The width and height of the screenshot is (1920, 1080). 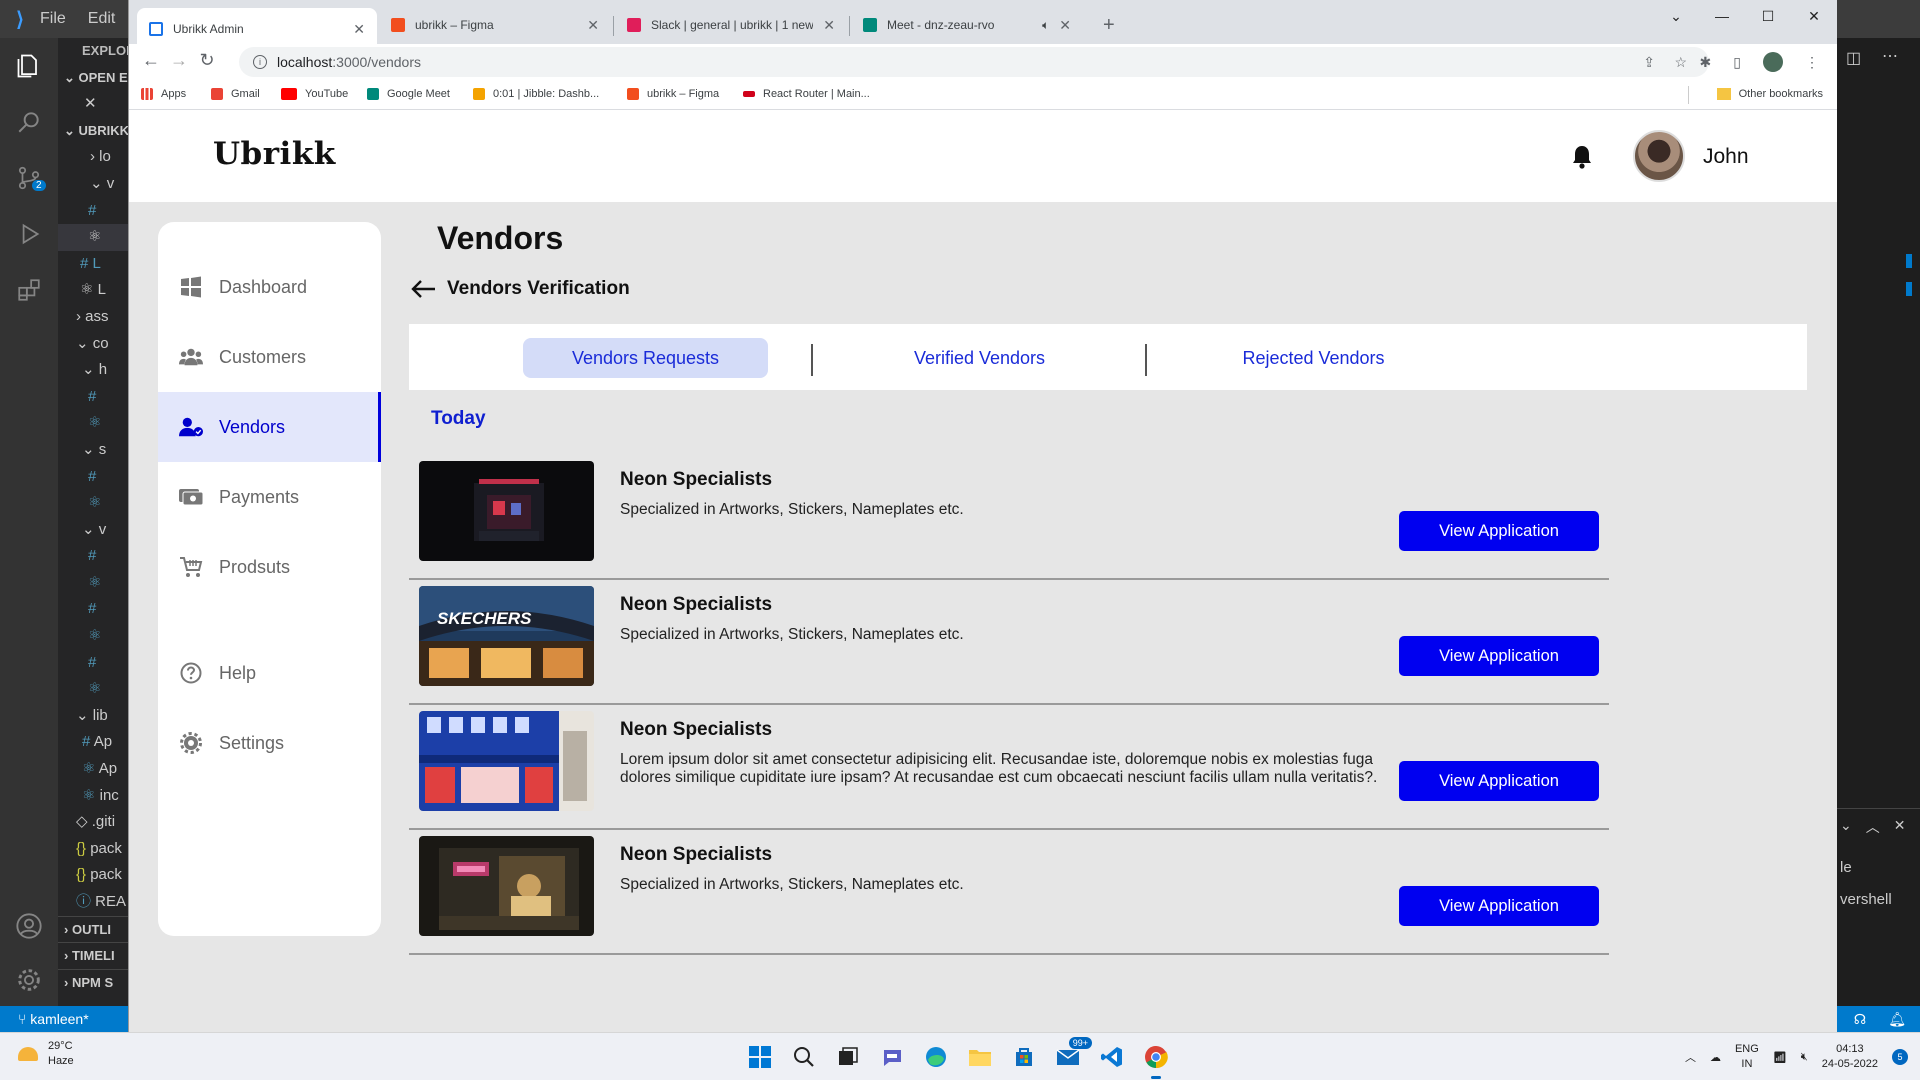 I want to click on bookmark-google-meet: Google Meet, so click(x=408, y=94).